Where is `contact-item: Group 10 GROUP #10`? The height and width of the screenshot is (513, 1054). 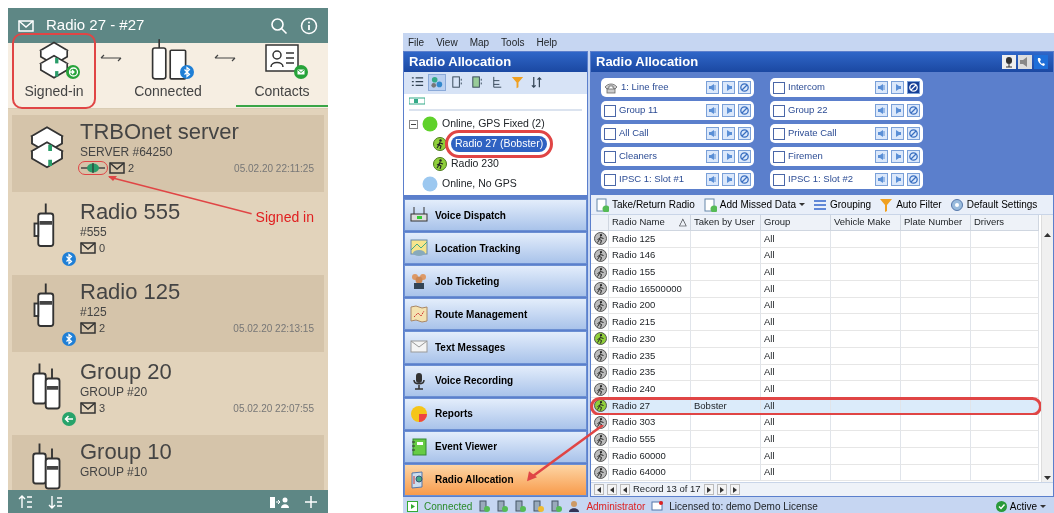
contact-item: Group 10 GROUP #10 is located at coordinates (168, 462).